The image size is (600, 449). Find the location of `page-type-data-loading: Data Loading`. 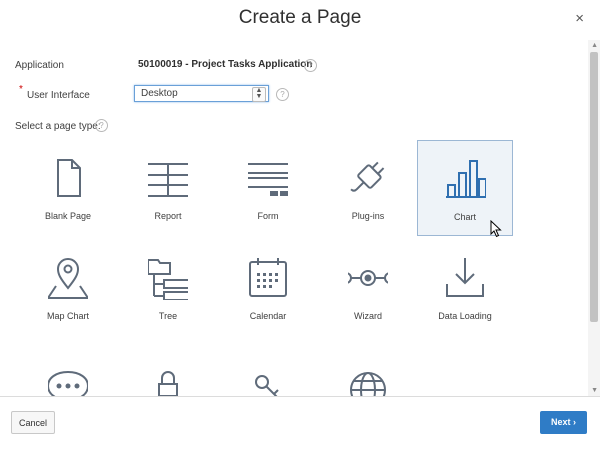

page-type-data-loading: Data Loading is located at coordinates (465, 288).